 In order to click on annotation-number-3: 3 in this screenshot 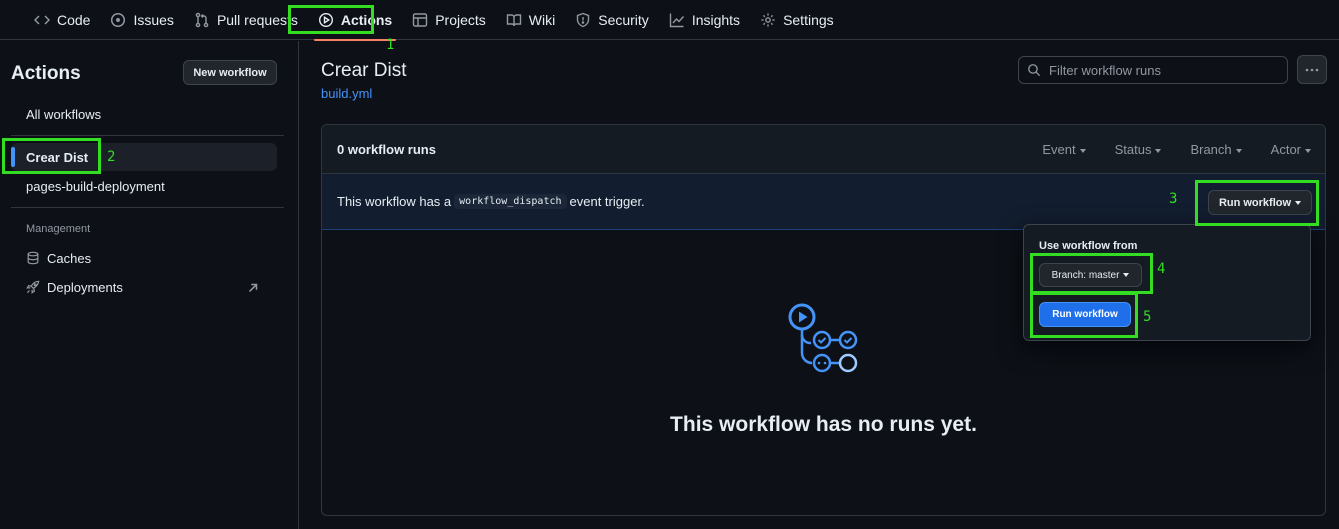, I will do `click(1173, 199)`.